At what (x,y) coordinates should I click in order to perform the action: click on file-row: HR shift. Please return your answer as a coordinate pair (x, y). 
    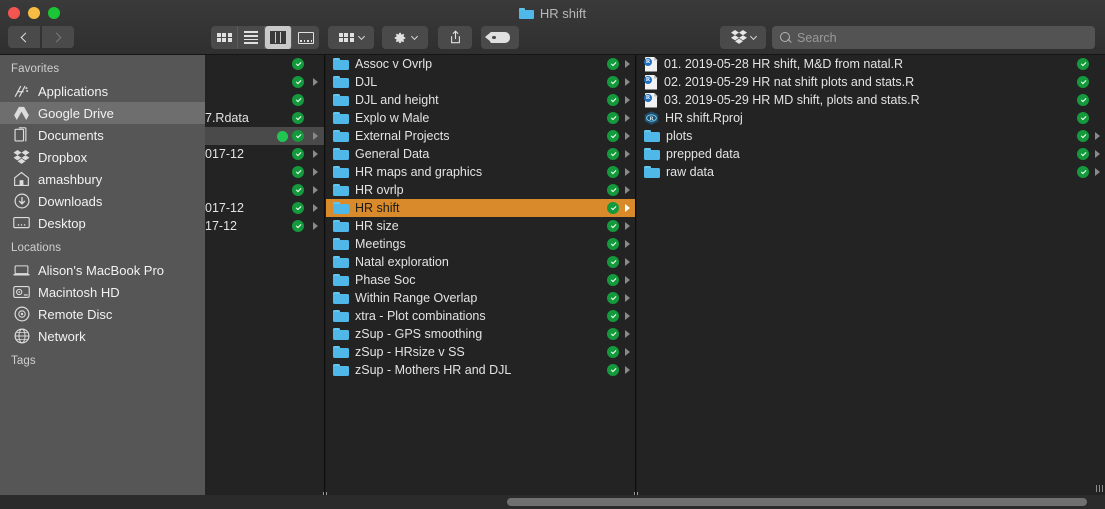
    Looking at the image, I should click on (480, 208).